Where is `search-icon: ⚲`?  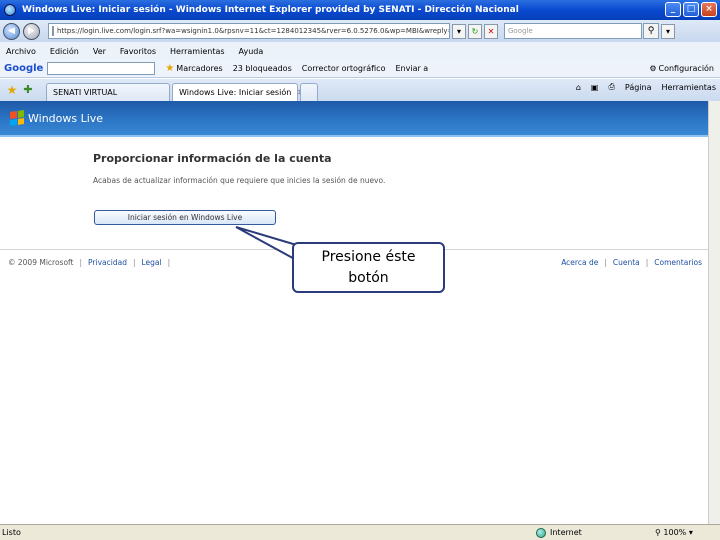 search-icon: ⚲ is located at coordinates (651, 31).